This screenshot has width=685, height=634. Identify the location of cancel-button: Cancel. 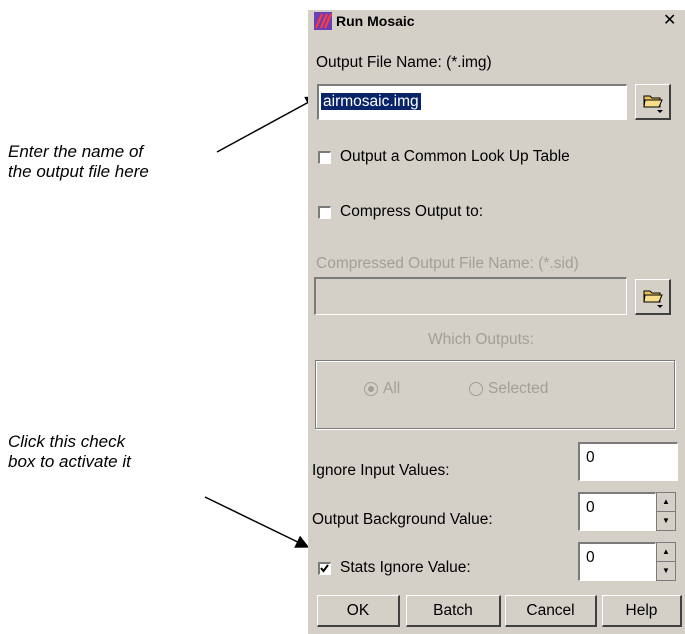
(551, 611).